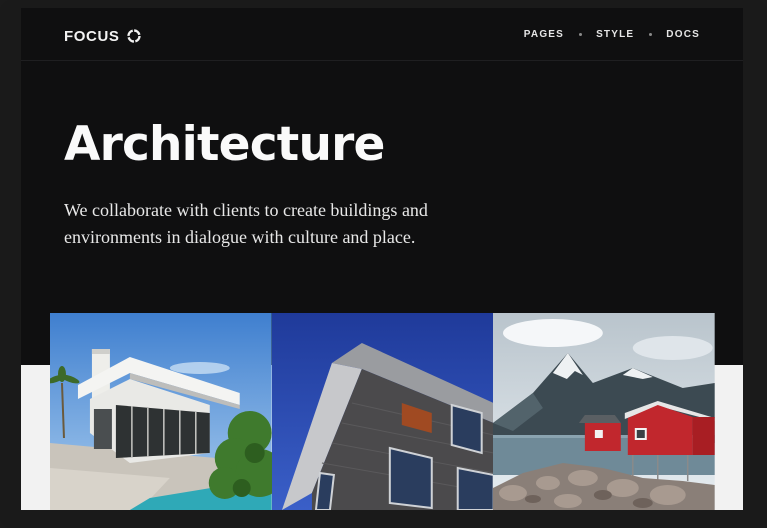 The height and width of the screenshot is (528, 767). What do you see at coordinates (604, 411) in the screenshot?
I see `red-cabin-photo` at bounding box center [604, 411].